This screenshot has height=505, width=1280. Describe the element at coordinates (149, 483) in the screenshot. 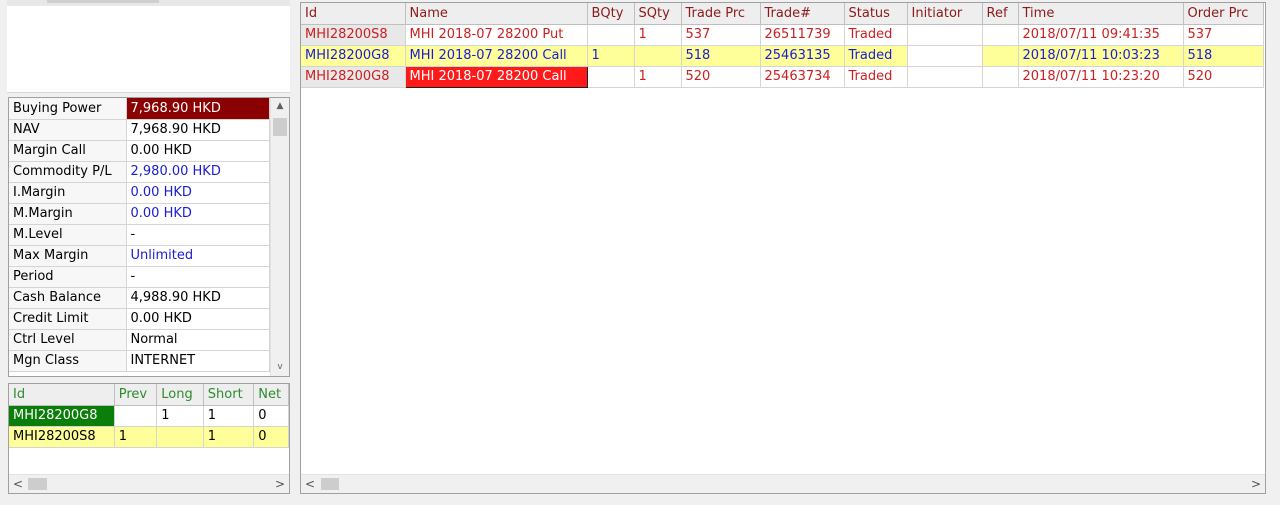

I see `positions-horizontal-scrollbar: < >` at that location.